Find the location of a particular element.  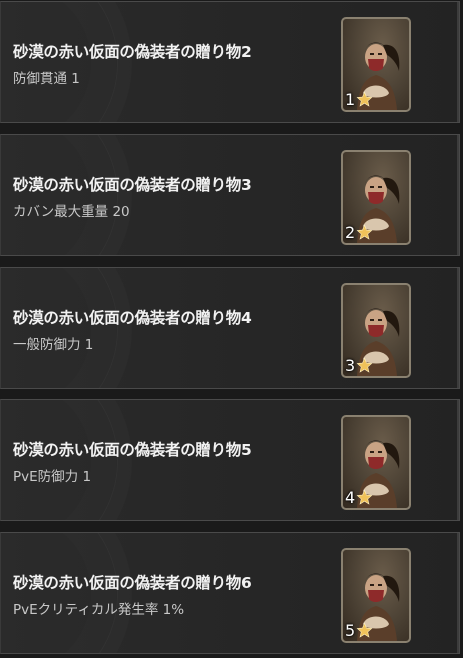

grade-badge: 5 is located at coordinates (359, 630).